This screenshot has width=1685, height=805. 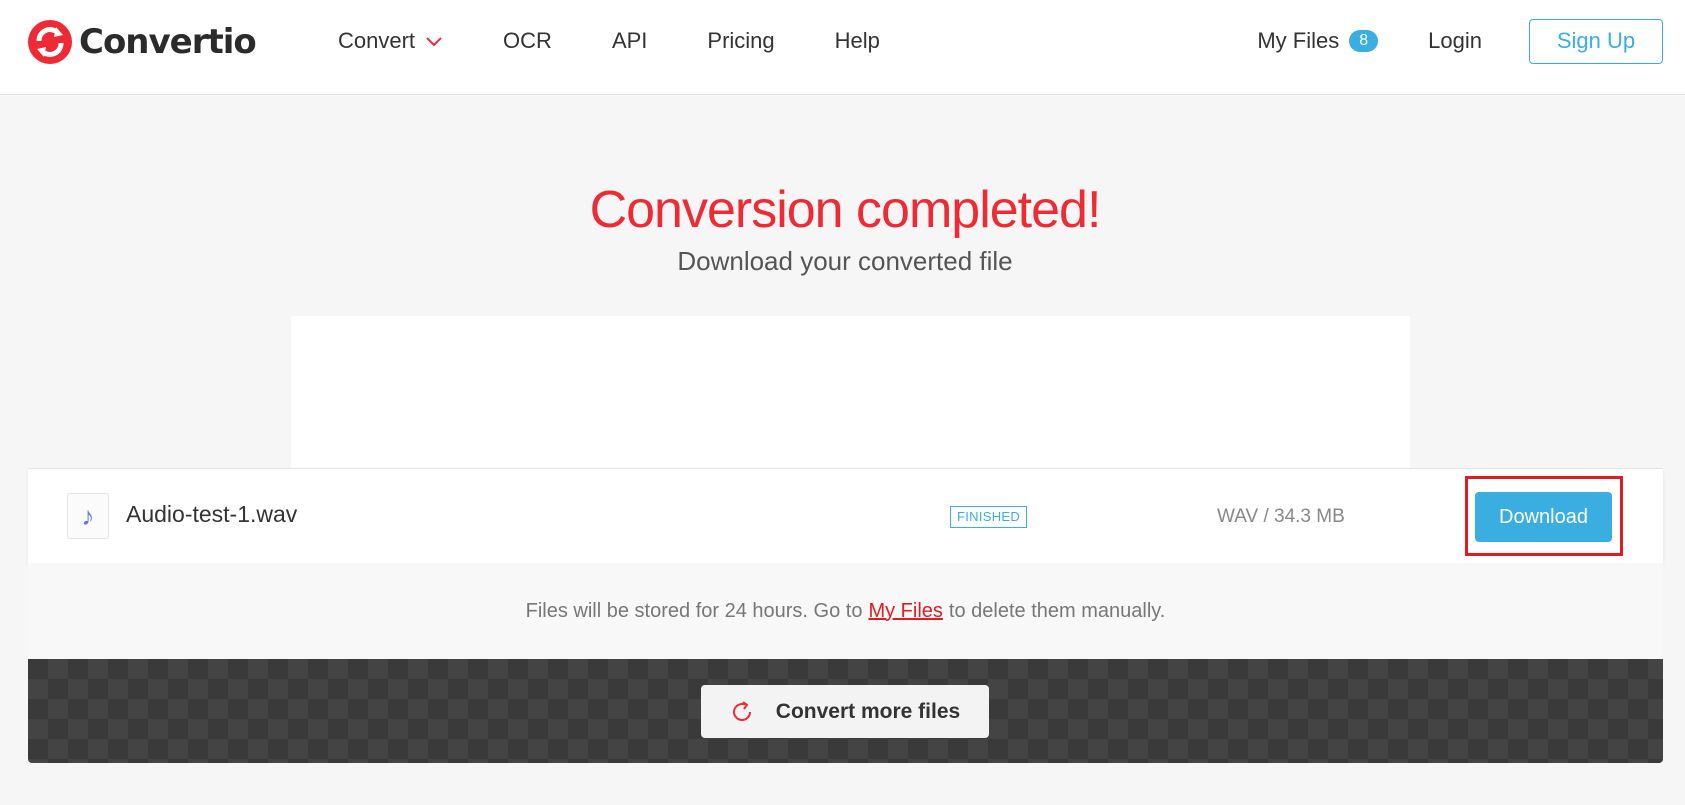 I want to click on account-nav: My Files 8 Login Sign Up, so click(x=1460, y=41).